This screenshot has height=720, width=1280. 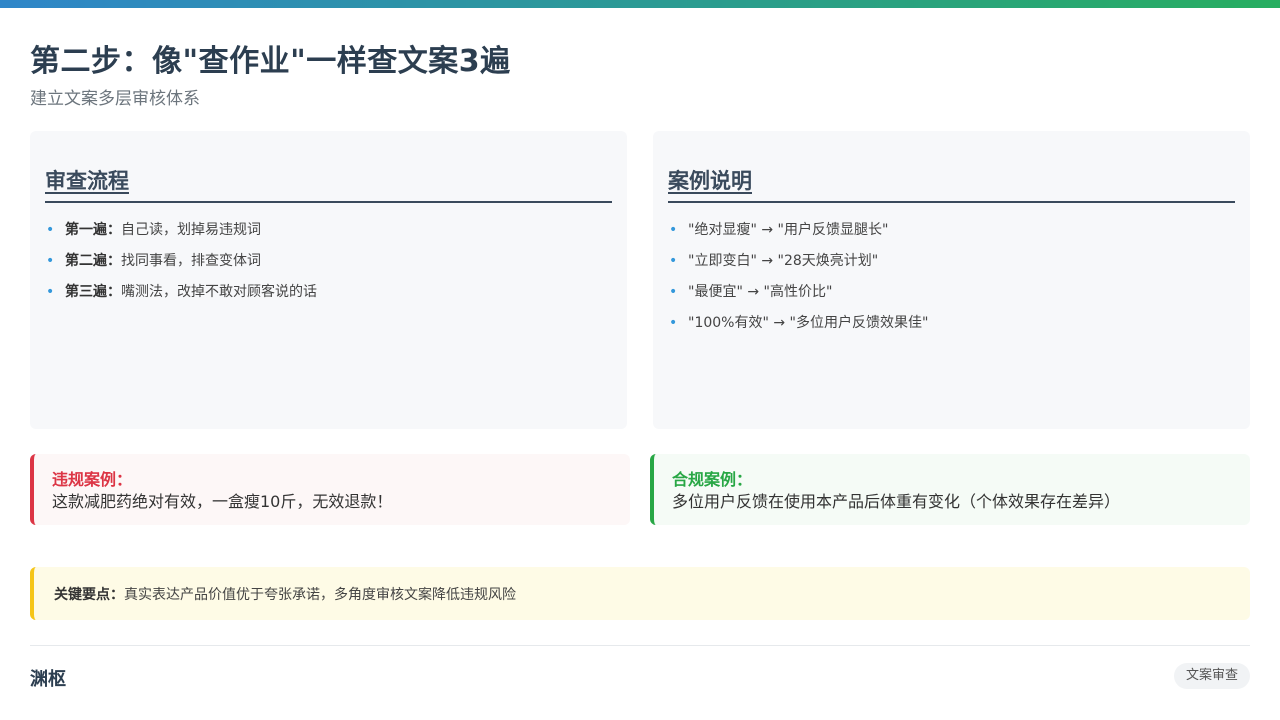 I want to click on list-item: • "最便宜" → "高性价比", so click(x=798, y=296).